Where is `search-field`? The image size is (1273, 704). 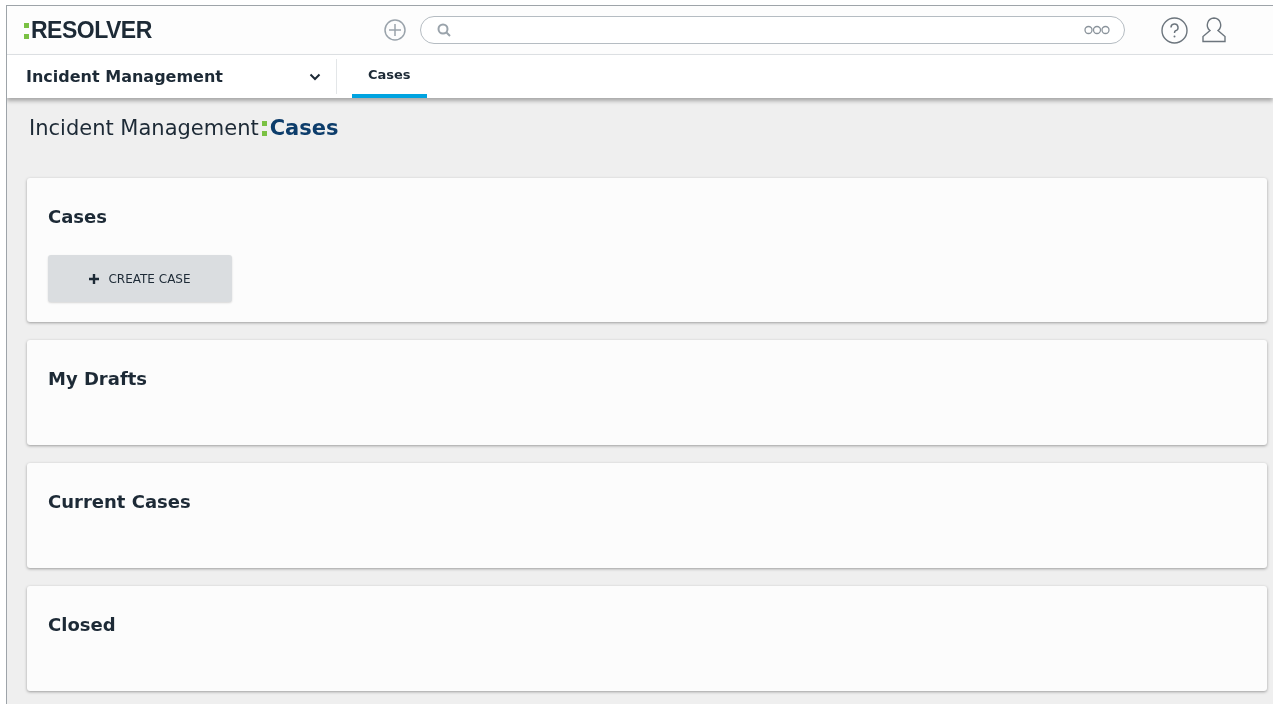 search-field is located at coordinates (772, 30).